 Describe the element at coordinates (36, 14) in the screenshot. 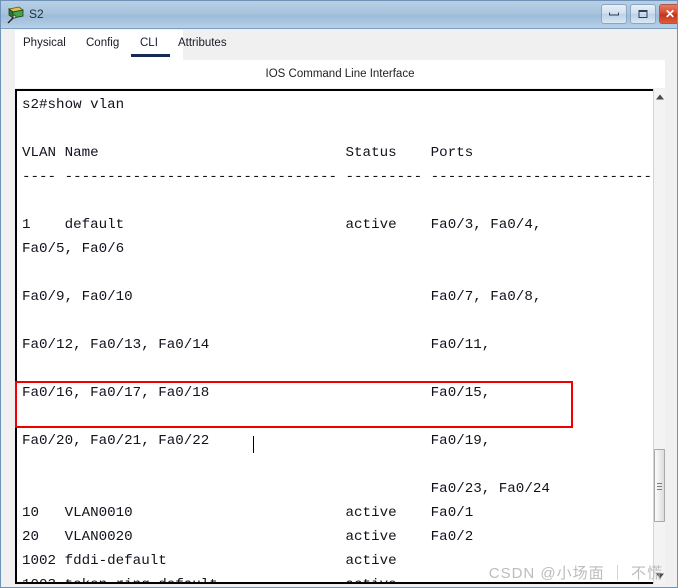

I see `window-title-label: S2` at that location.